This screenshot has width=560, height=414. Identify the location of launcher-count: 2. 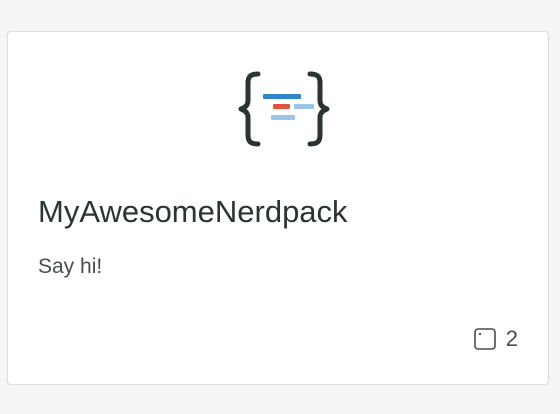
(511, 338).